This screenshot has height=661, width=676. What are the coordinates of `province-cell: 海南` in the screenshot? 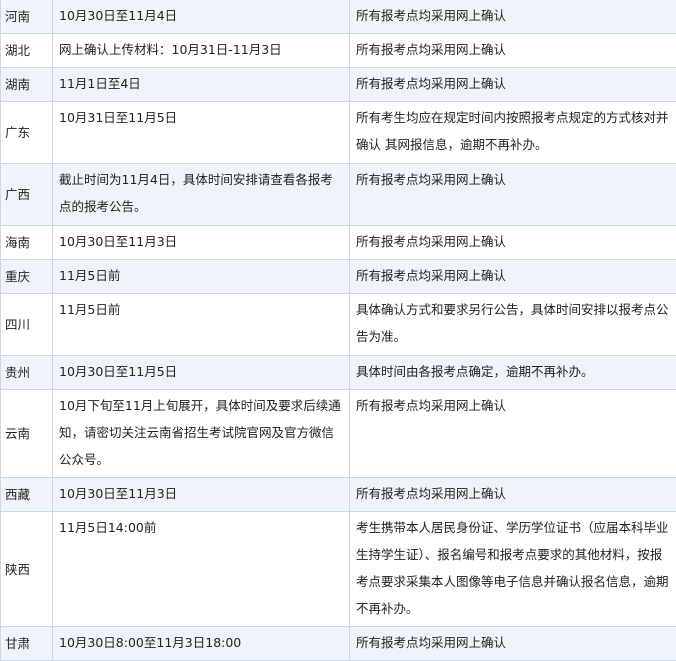 It's located at (27, 243).